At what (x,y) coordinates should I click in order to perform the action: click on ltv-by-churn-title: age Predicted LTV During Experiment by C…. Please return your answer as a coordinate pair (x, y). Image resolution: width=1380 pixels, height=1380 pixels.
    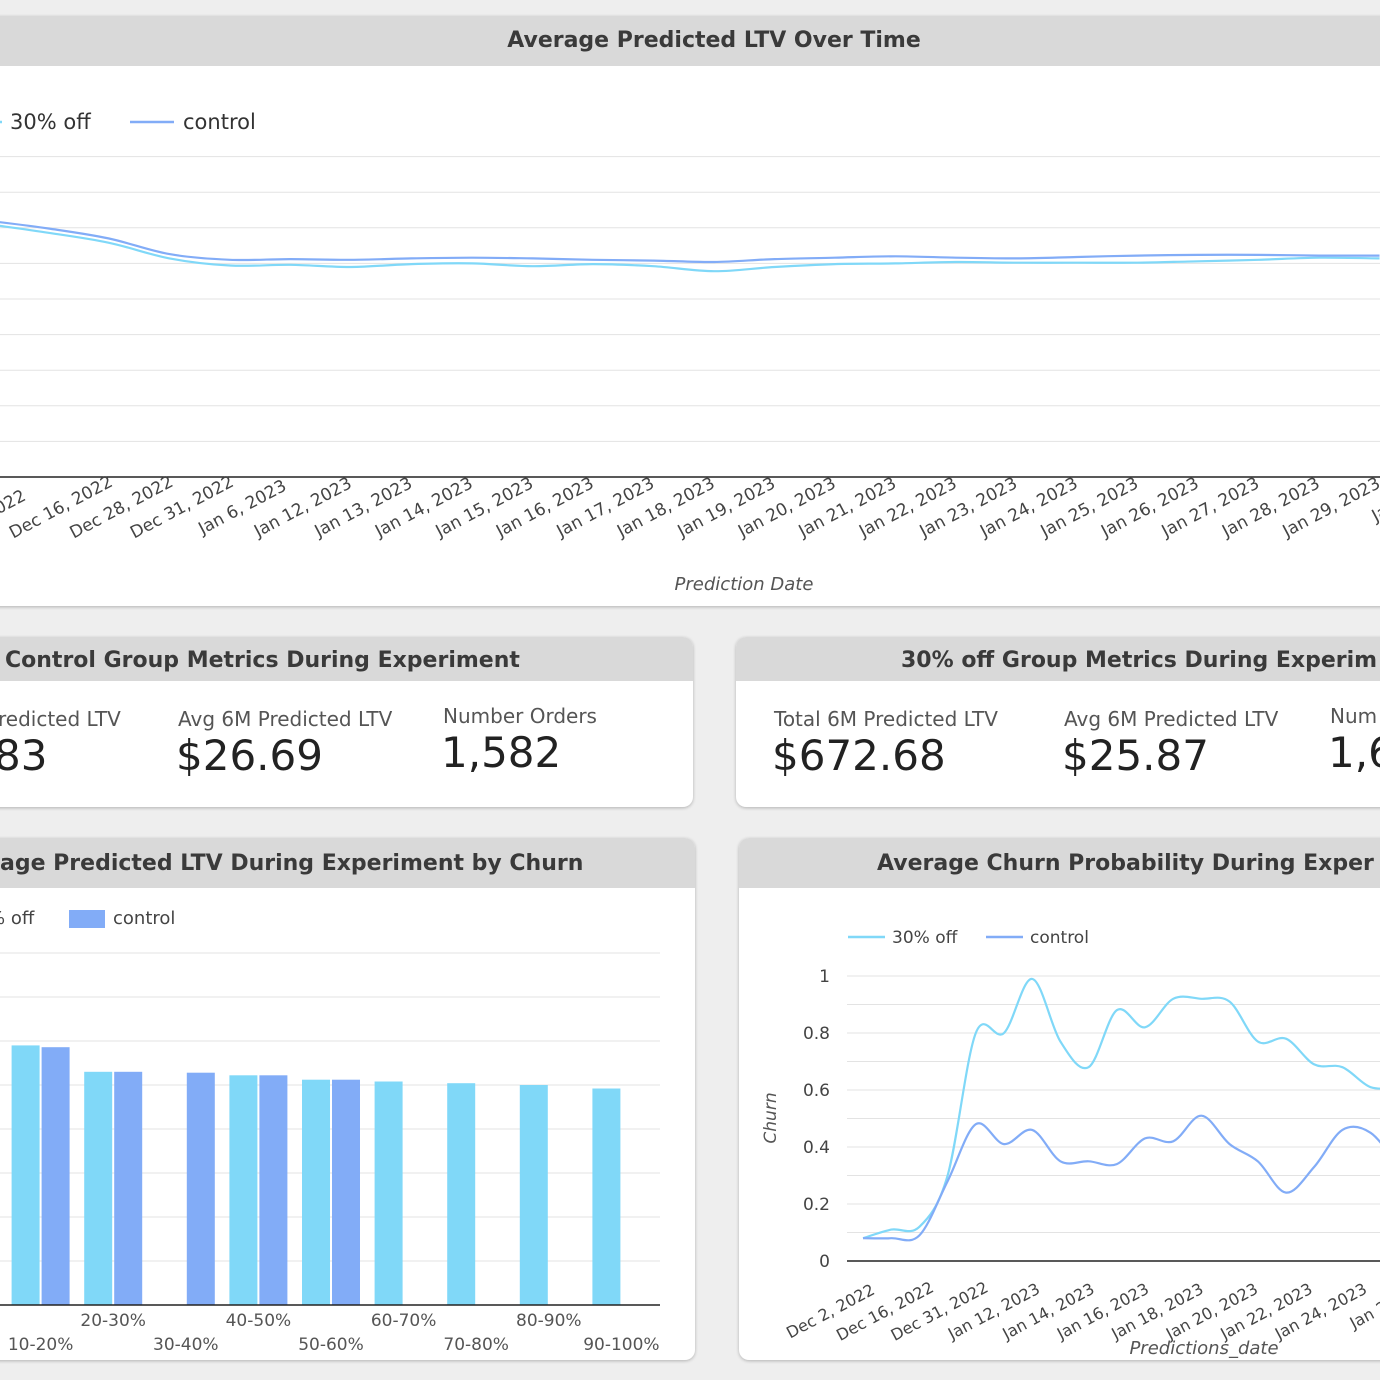
    Looking at the image, I should click on (292, 863).